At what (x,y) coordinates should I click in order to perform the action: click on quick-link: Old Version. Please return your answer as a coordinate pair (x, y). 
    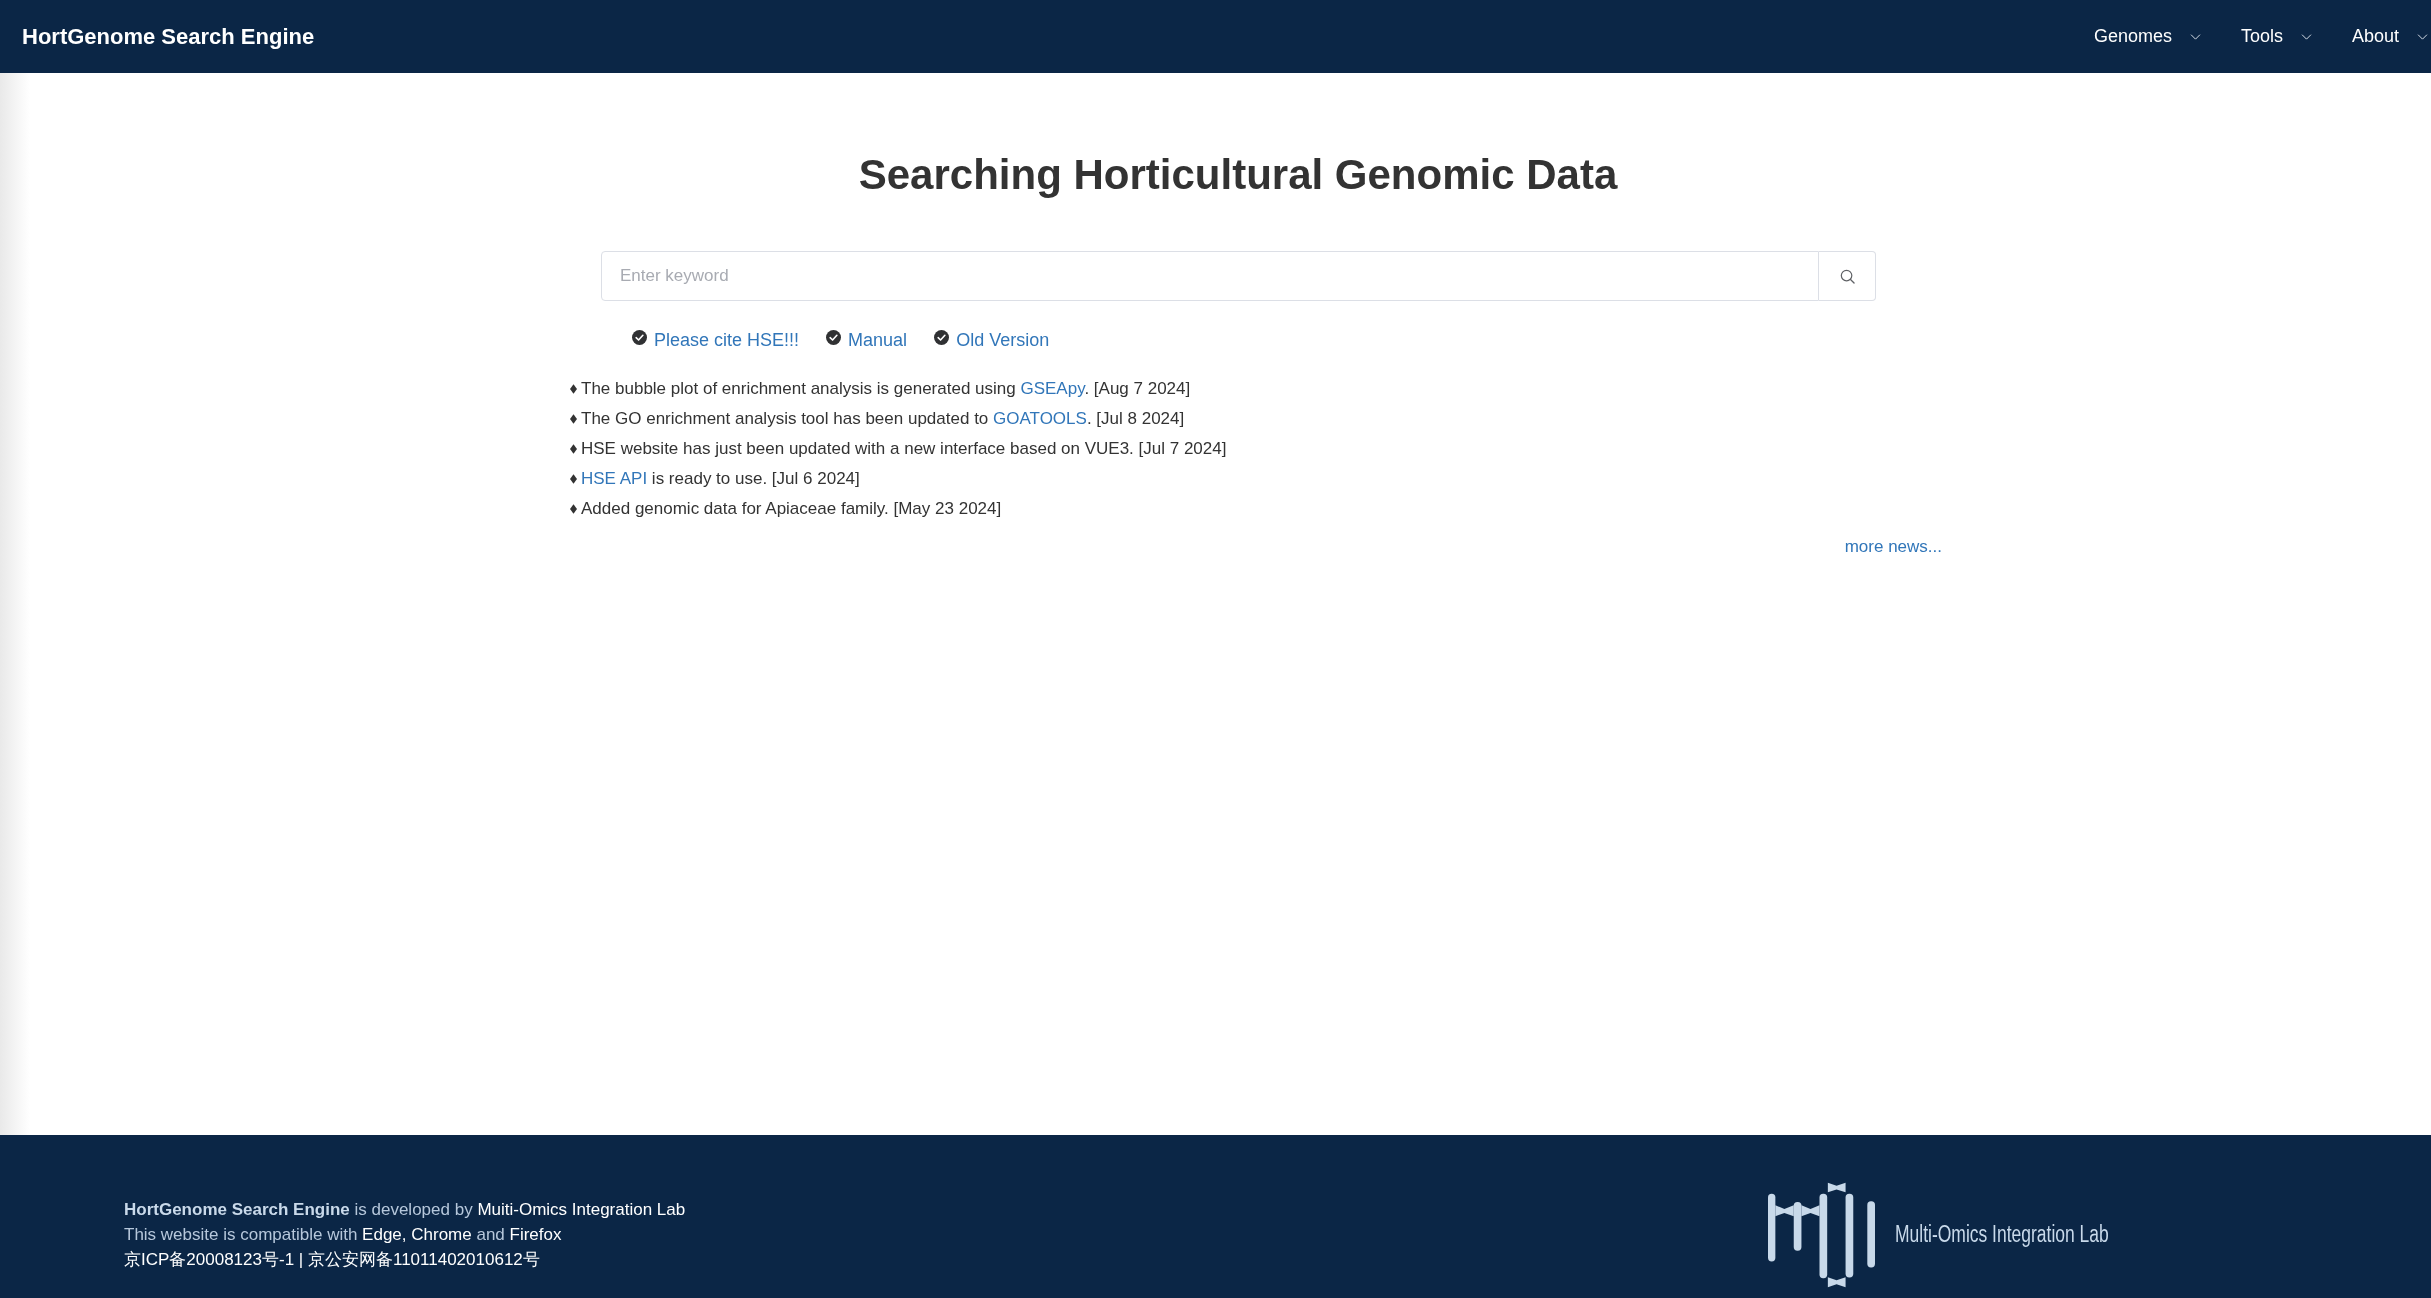
    Looking at the image, I should click on (1003, 340).